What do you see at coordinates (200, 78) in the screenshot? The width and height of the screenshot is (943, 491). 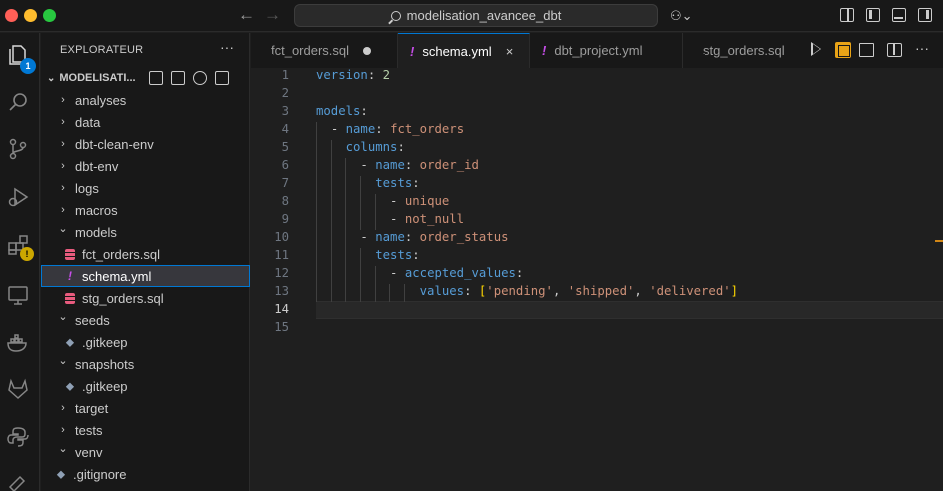 I see `refresh-icon` at bounding box center [200, 78].